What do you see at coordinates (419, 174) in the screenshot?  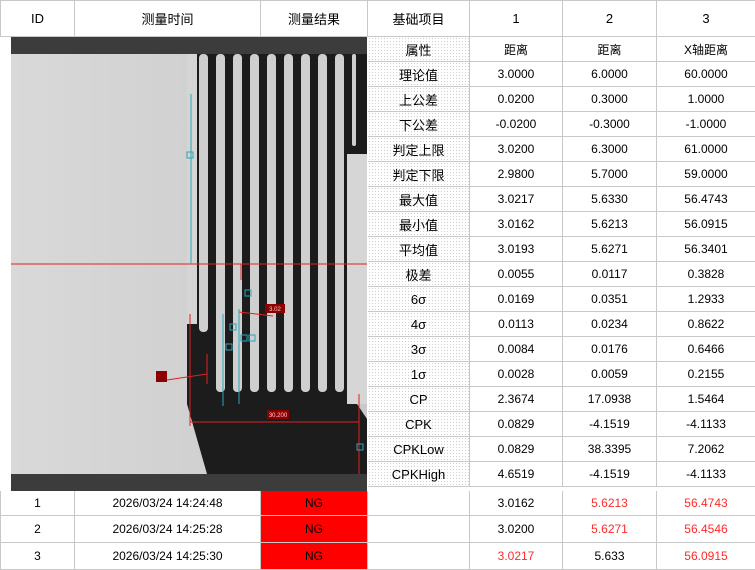 I see `stat-label: 判定下限` at bounding box center [419, 174].